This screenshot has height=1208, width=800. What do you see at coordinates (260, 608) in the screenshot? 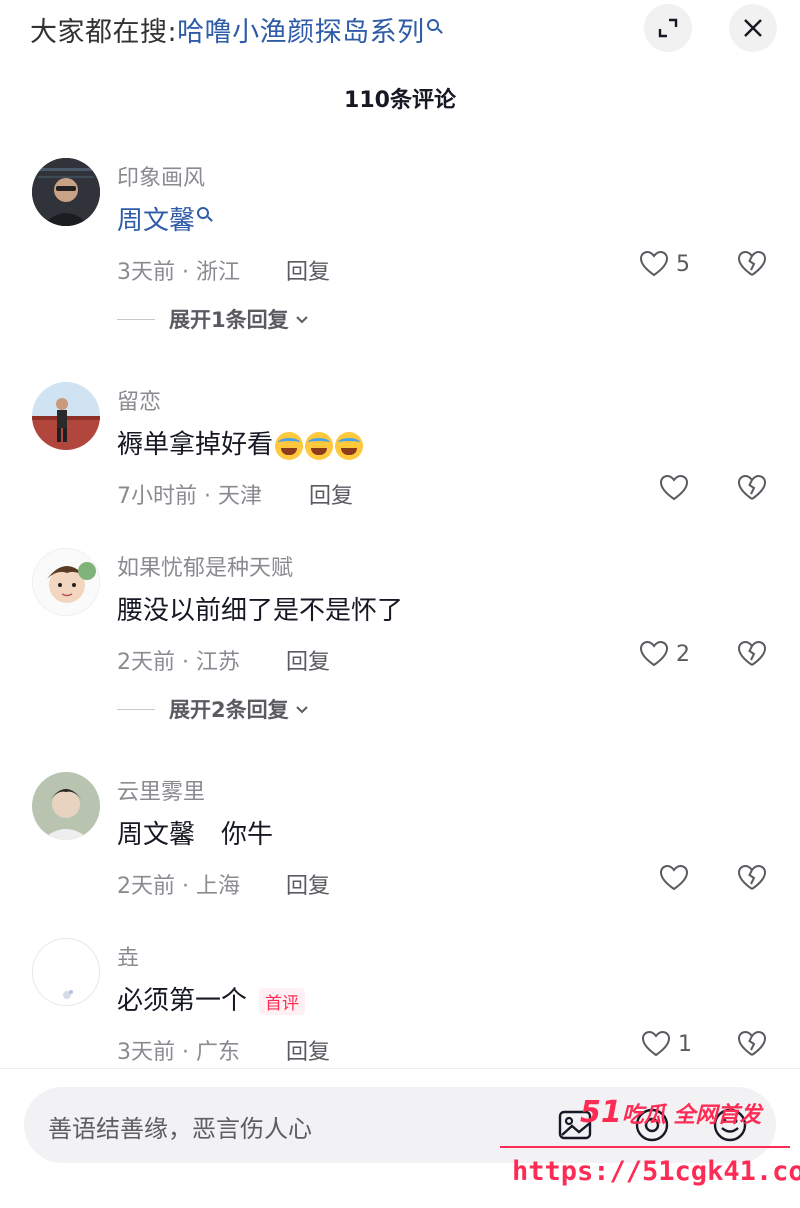
I see `comment-text: 腰没以前细了是不是怀了` at bounding box center [260, 608].